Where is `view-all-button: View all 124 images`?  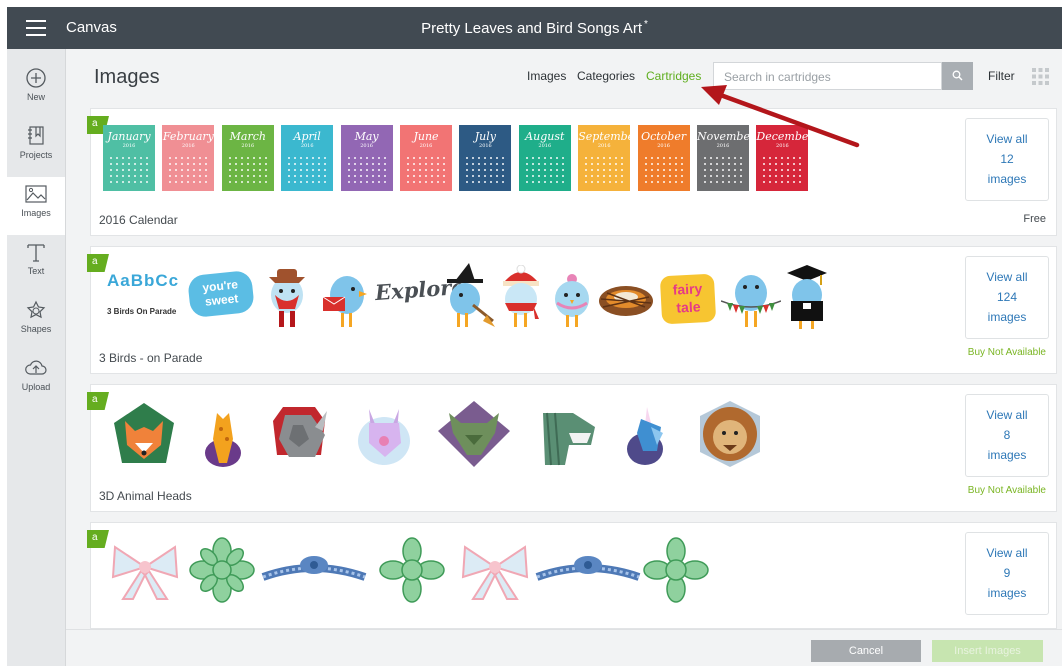
view-all-button: View all 124 images is located at coordinates (1007, 297).